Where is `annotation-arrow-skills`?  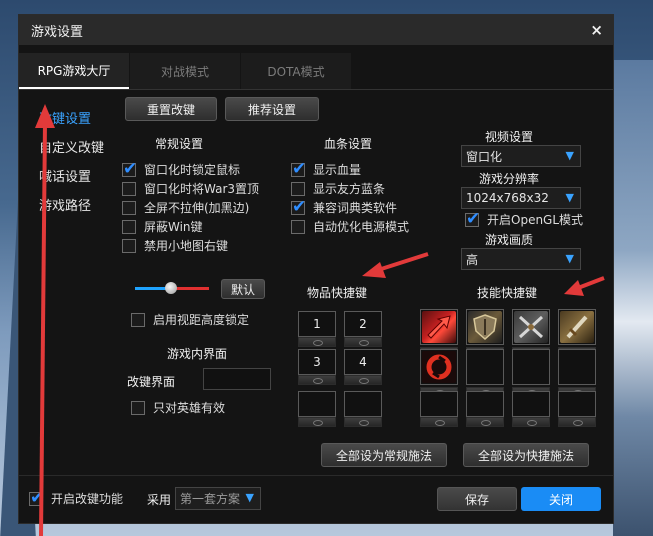
annotation-arrow-skills is located at coordinates (584, 286).